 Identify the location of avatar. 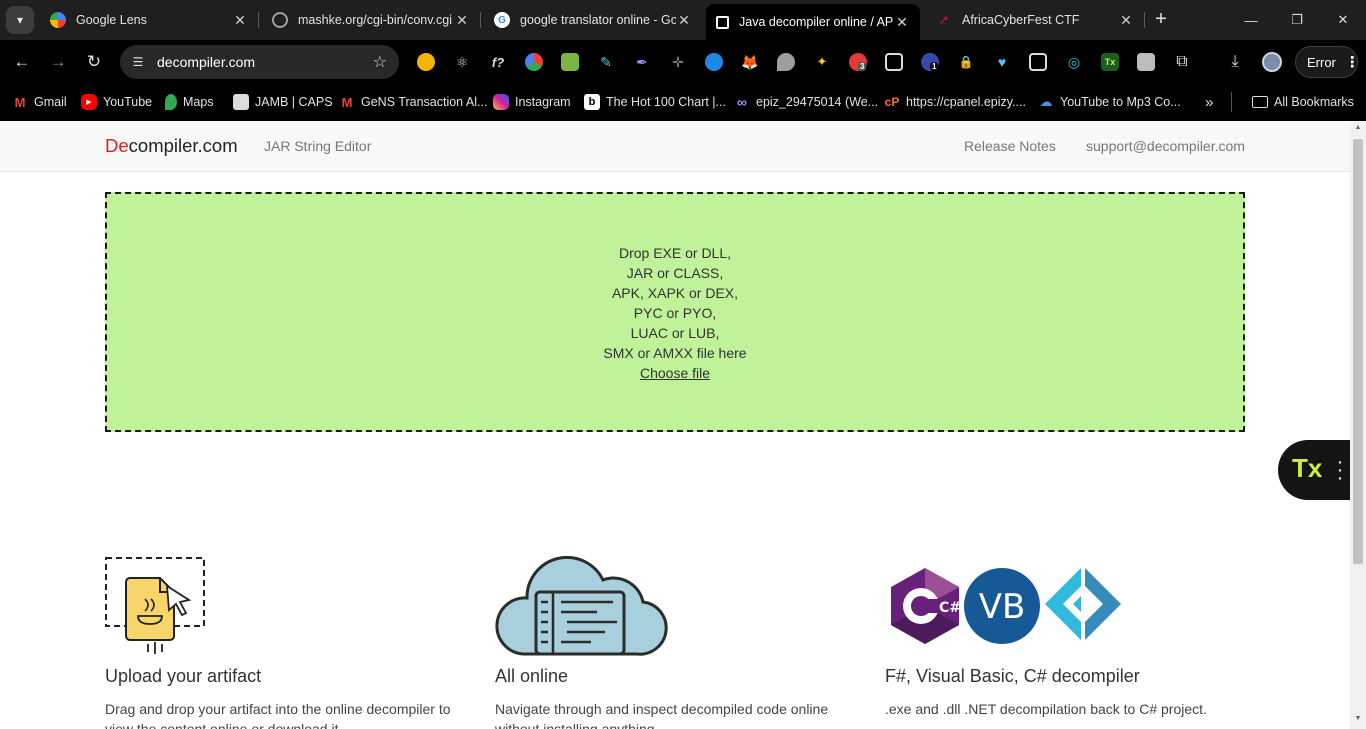
(1272, 62).